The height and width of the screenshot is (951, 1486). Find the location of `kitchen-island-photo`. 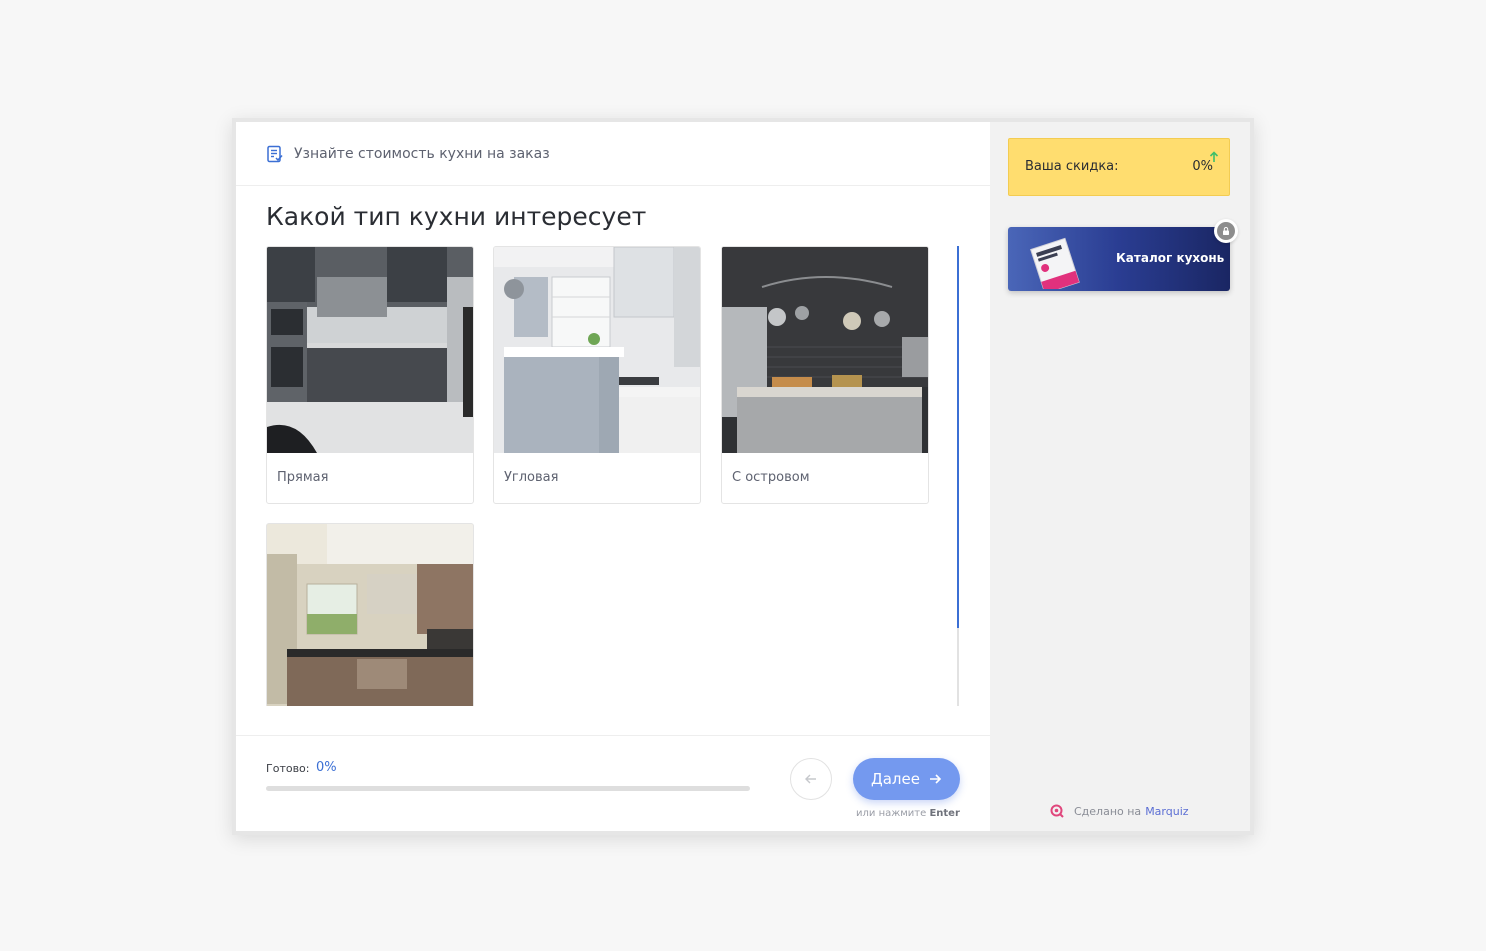

kitchen-island-photo is located at coordinates (825, 350).